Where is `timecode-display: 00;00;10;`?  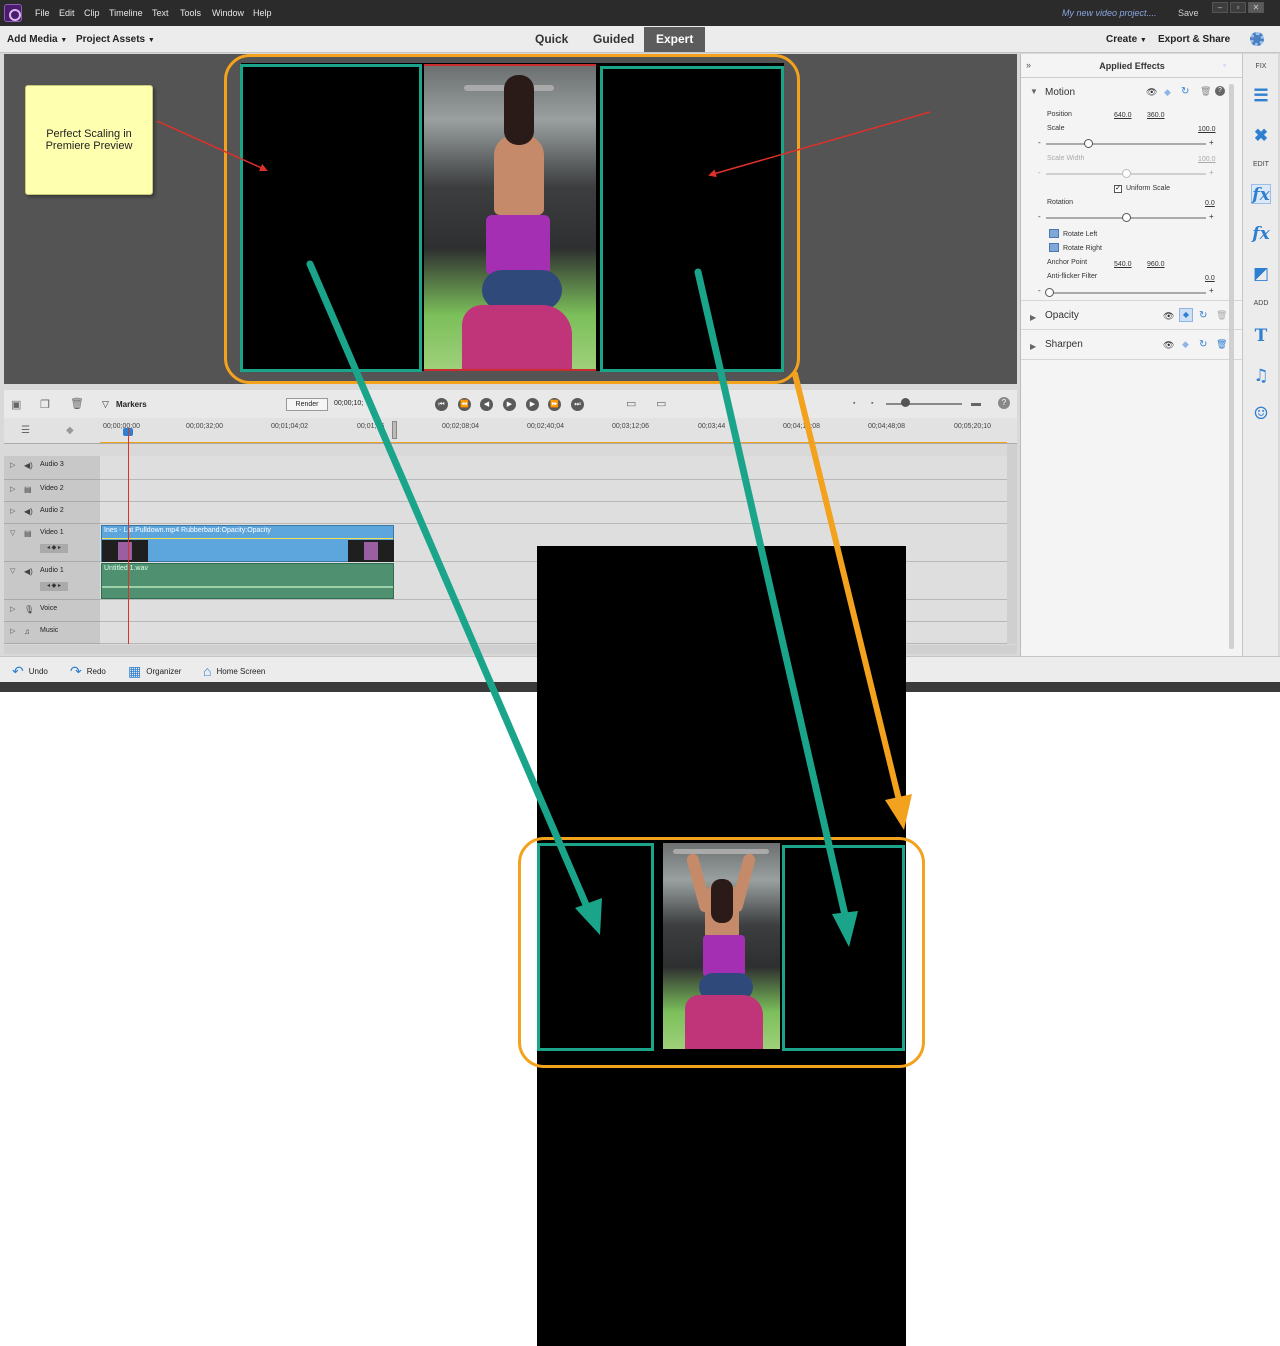
timecode-display: 00;00;10; is located at coordinates (348, 403).